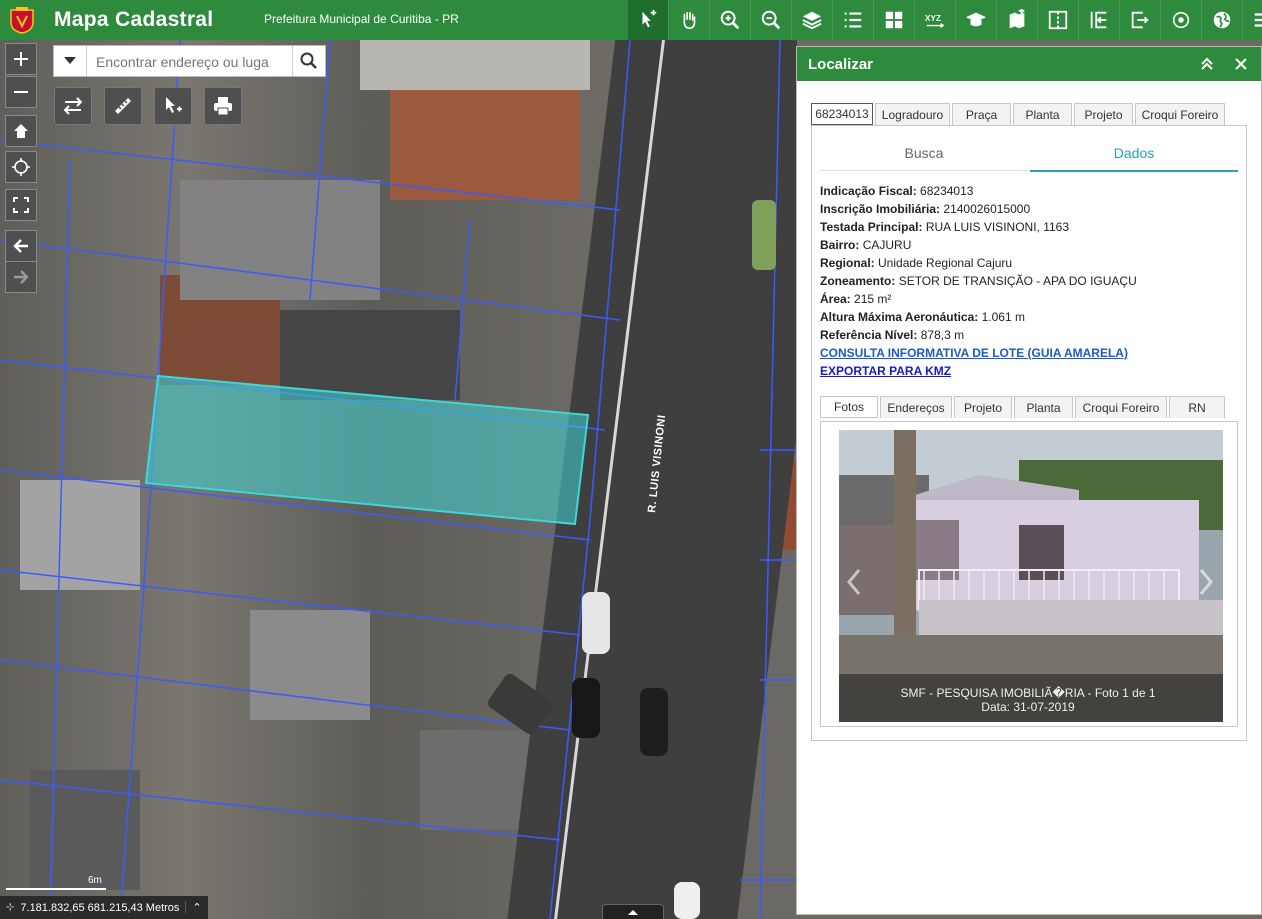 Image resolution: width=1262 pixels, height=919 pixels. I want to click on pan-hand-icon, so click(689, 20).